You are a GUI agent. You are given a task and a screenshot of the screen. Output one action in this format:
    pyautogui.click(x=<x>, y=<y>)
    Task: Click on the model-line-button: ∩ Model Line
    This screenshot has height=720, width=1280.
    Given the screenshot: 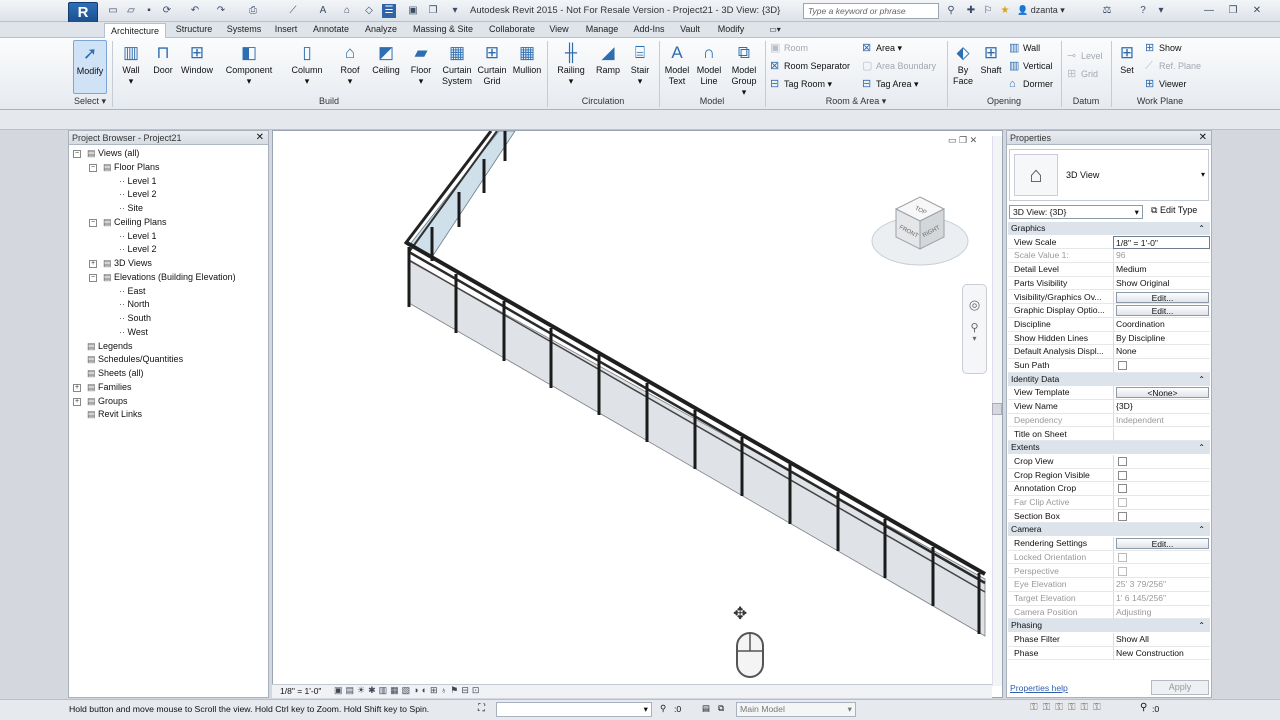 What is the action you would take?
    pyautogui.click(x=709, y=67)
    